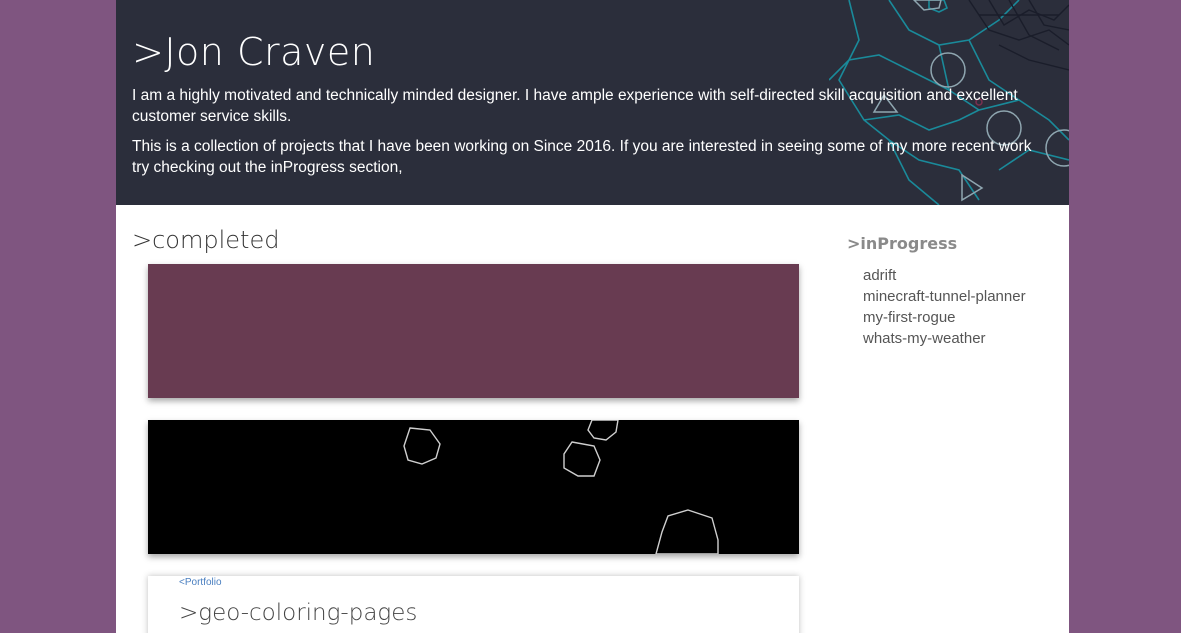 This screenshot has width=1181, height=633. What do you see at coordinates (298, 613) in the screenshot?
I see `project-title: >geo-coloring-pages` at bounding box center [298, 613].